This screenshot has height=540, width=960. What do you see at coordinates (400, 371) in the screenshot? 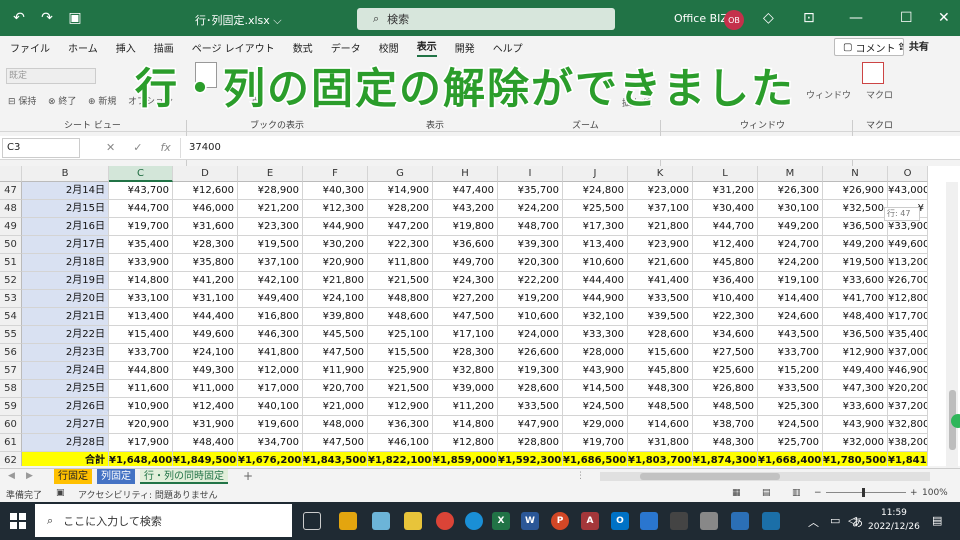
I see `value-cell: ¥25,900` at bounding box center [400, 371].